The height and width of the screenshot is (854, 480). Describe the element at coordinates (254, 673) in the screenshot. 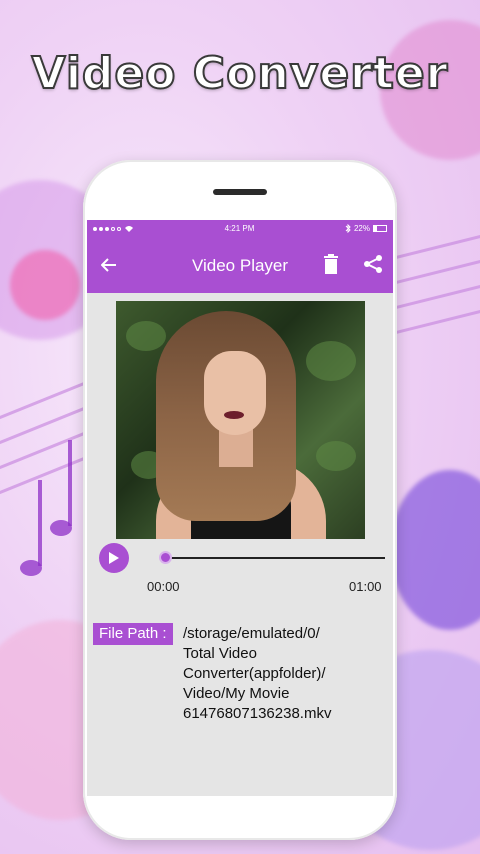

I see `file-path-line: Converter(appfolder)/` at that location.